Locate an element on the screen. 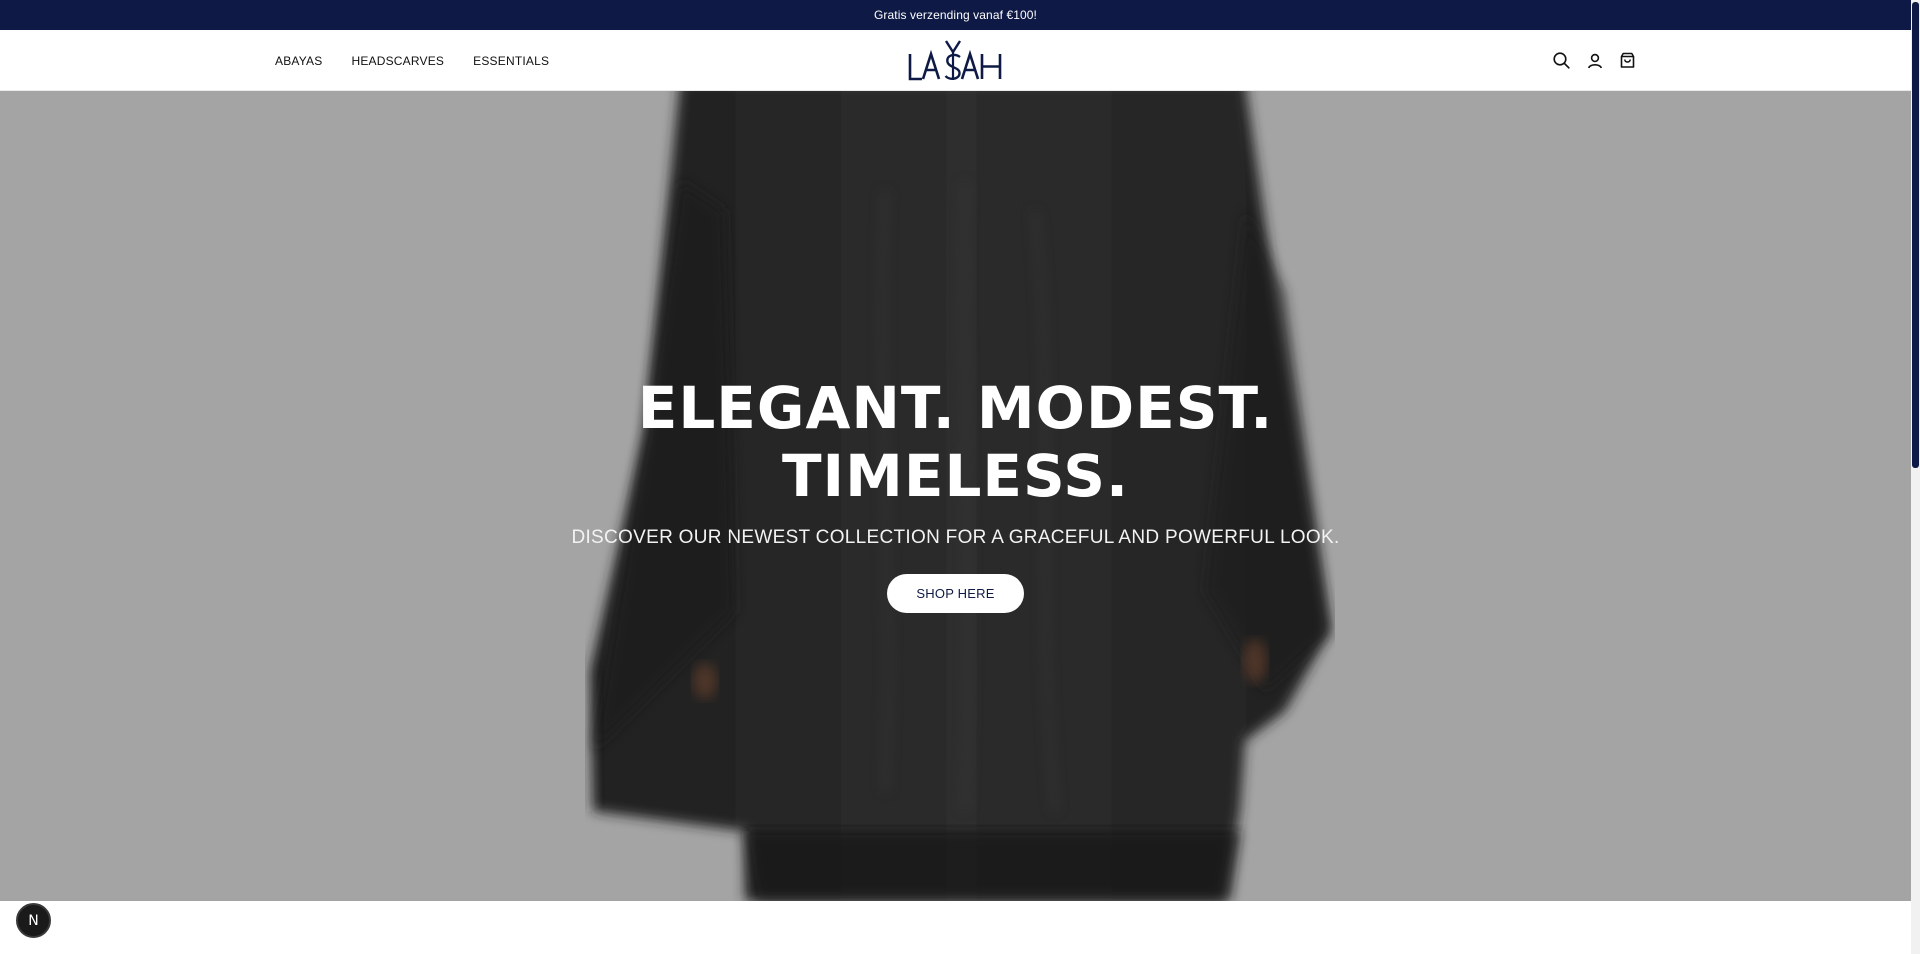  shop-here-button: SHOP HERE is located at coordinates (955, 593).